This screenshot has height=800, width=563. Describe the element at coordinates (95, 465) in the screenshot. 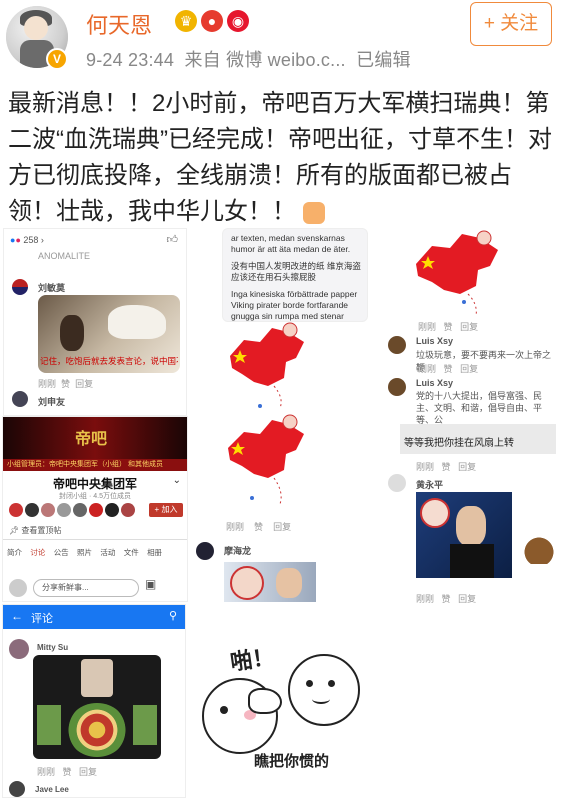

I see `admin-line: 小组管理员：帝吧中央集团军（小组） 和其他成员` at that location.